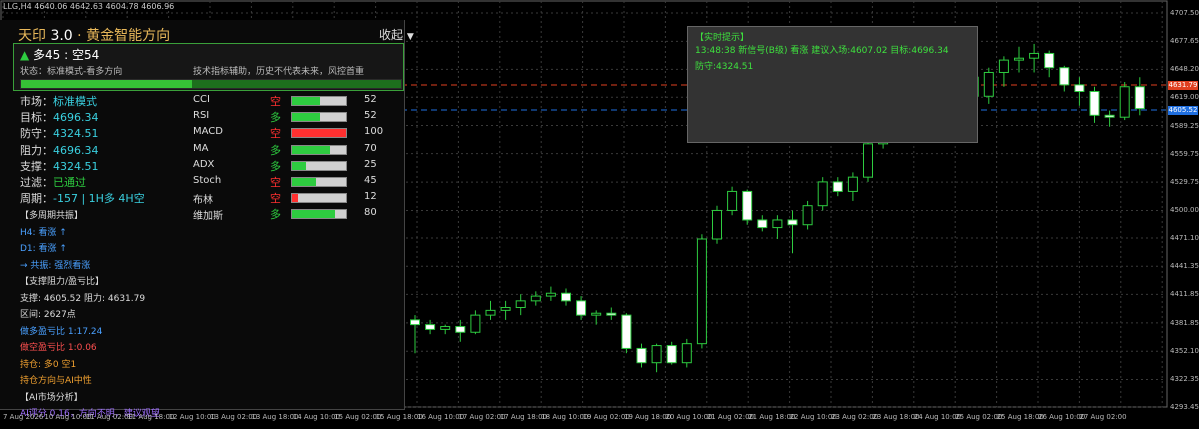 Image resolution: width=1199 pixels, height=429 pixels. I want to click on panel-field: 阻力：4696.34, so click(59, 150).